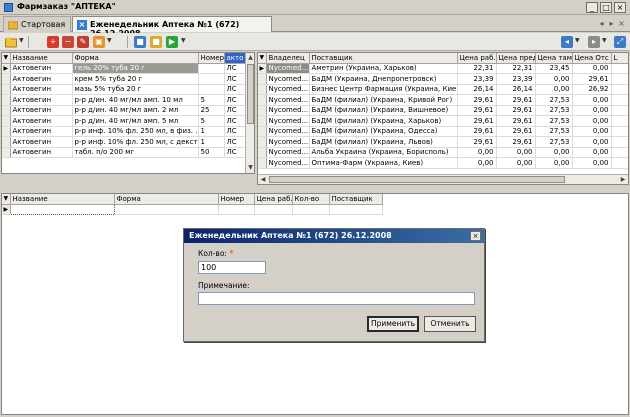  I want to click on column-header-type: акто, so click(235, 58).